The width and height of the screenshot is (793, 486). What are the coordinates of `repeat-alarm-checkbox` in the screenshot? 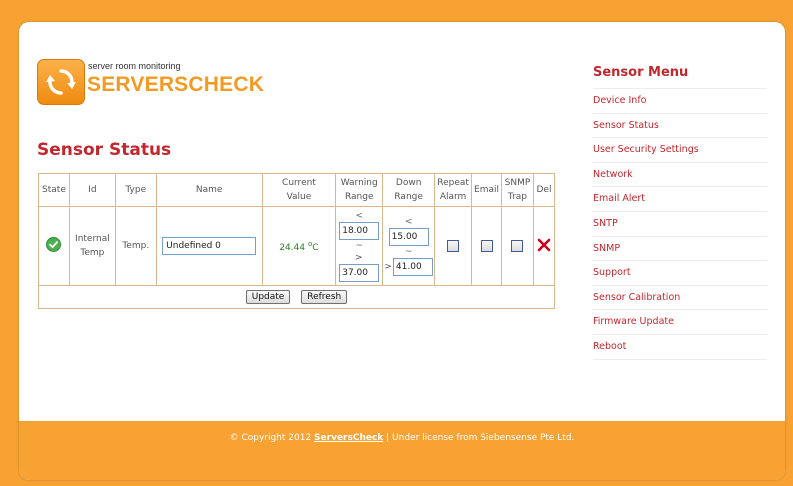 It's located at (453, 246).